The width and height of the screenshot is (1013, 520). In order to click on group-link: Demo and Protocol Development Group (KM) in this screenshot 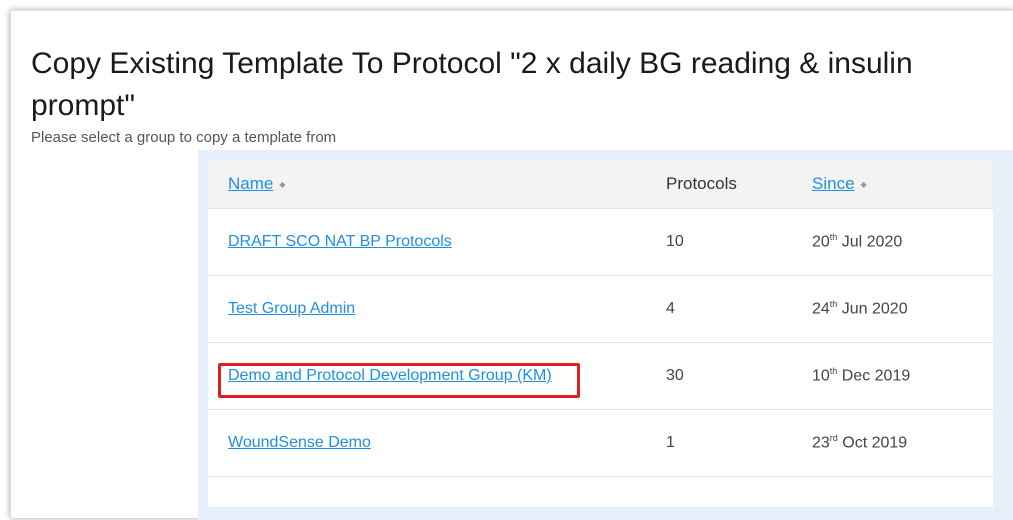, I will do `click(390, 375)`.